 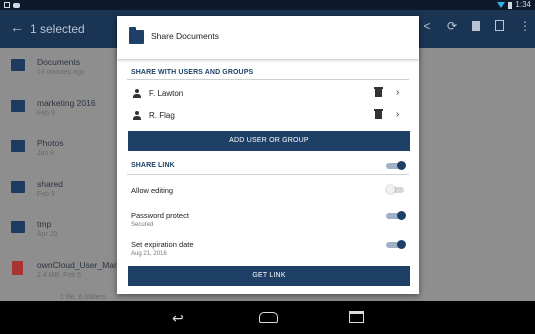 I want to click on wifi-icon, so click(x=501, y=5).